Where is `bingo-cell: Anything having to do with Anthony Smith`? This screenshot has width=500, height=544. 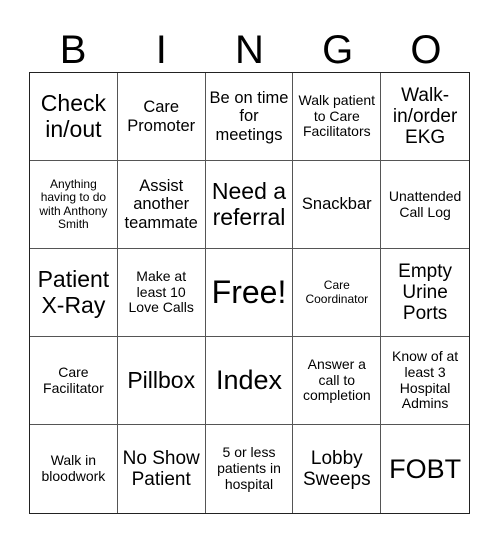
bingo-cell: Anything having to do with Anthony Smith is located at coordinates (74, 205).